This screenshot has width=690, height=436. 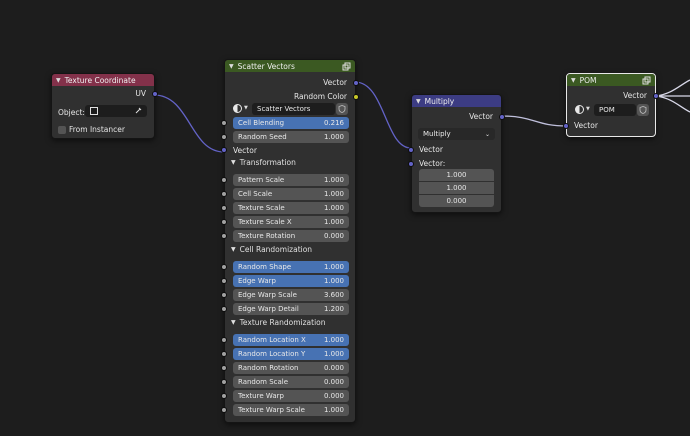 I want to click on eyedropper-icon, so click(x=138, y=111).